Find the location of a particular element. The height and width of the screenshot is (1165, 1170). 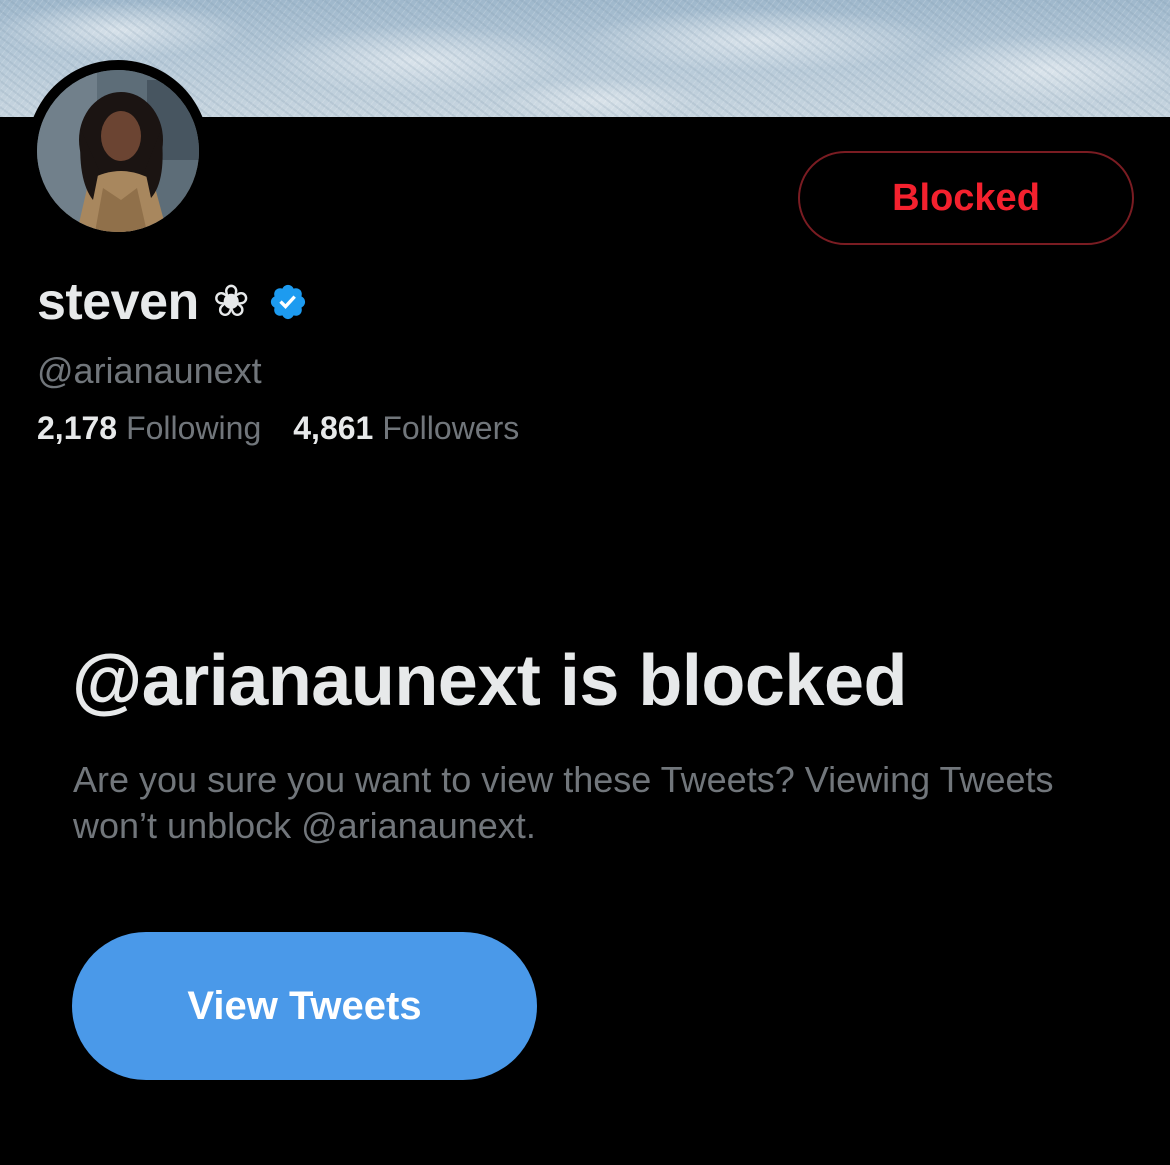

avatar-image is located at coordinates (118, 151).